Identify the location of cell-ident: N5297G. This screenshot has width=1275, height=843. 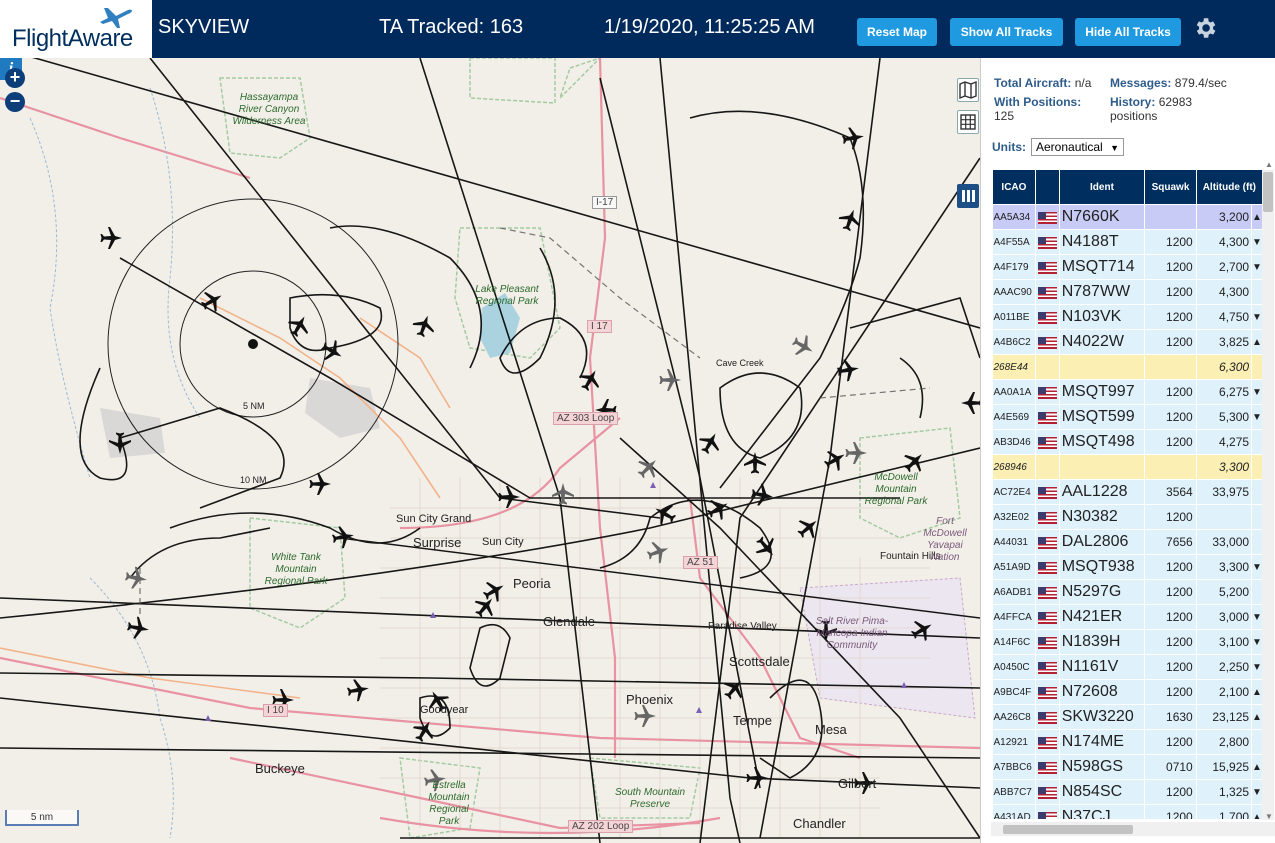
(1102, 592).